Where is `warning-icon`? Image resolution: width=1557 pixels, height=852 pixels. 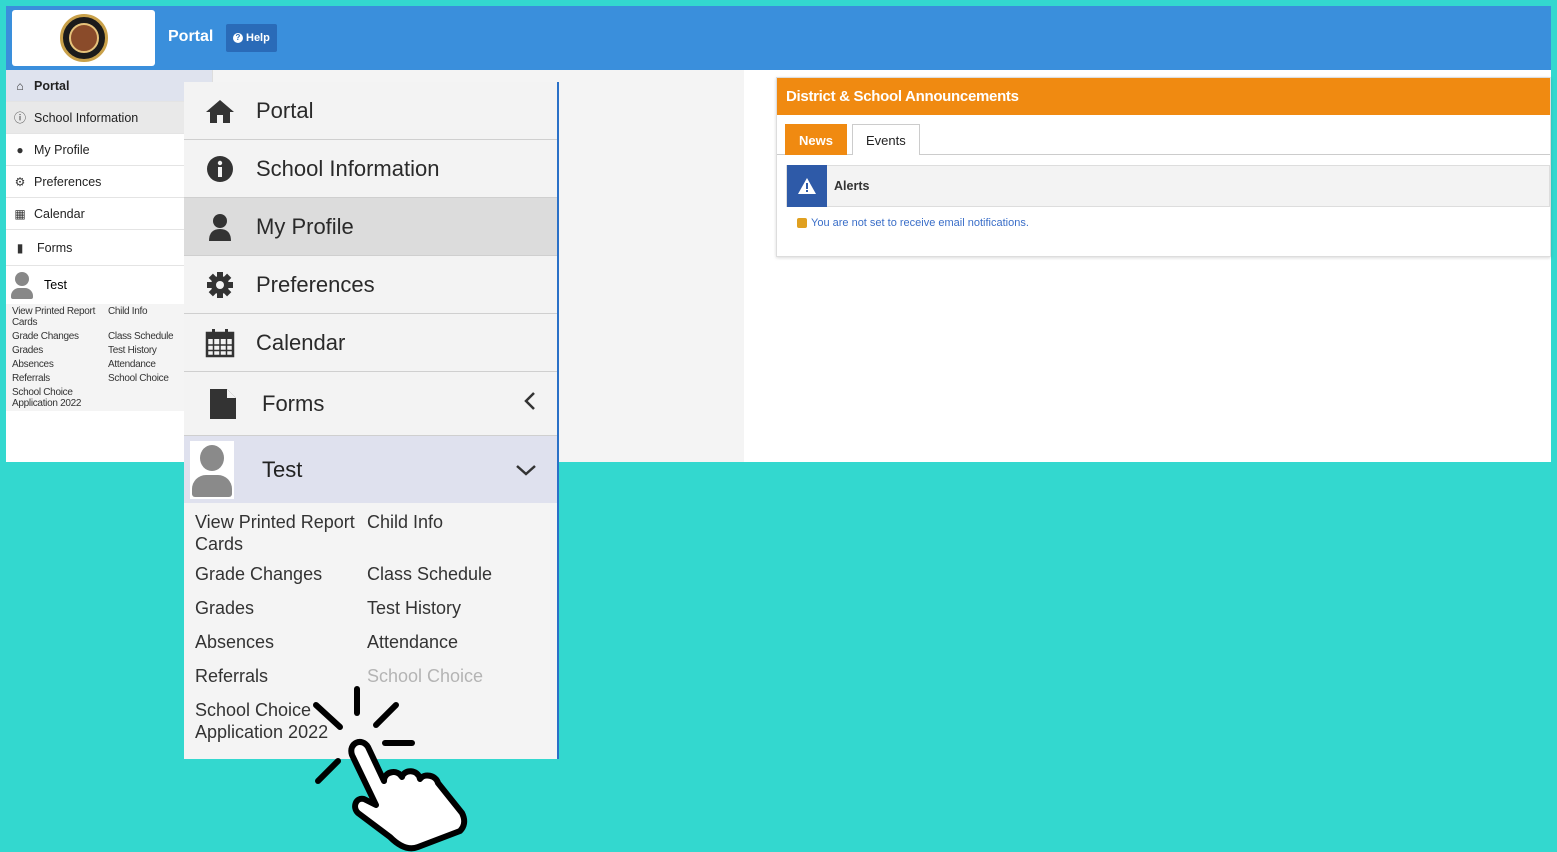
warning-icon is located at coordinates (807, 186).